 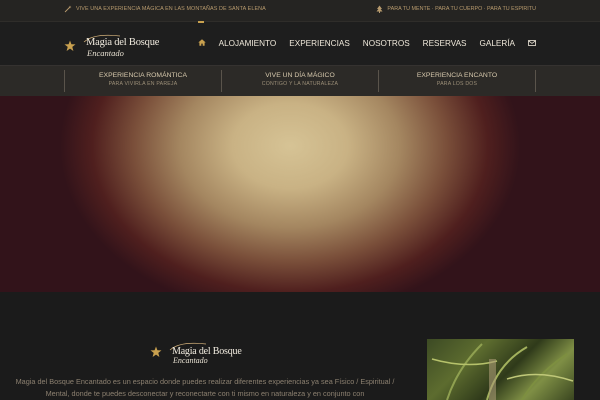 I want to click on experience-subtitle: PARA LOS DOS, so click(x=457, y=84).